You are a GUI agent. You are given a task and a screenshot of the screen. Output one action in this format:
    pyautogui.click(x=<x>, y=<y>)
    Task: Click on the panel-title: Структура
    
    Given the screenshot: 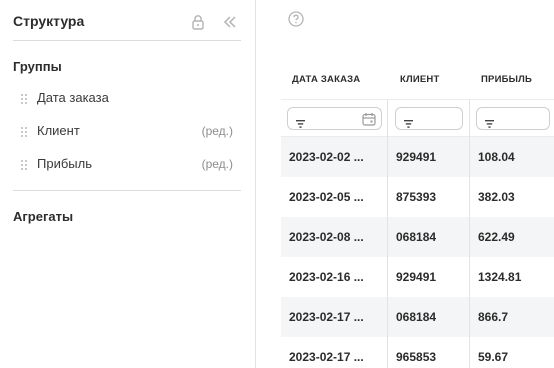 What is the action you would take?
    pyautogui.click(x=49, y=21)
    